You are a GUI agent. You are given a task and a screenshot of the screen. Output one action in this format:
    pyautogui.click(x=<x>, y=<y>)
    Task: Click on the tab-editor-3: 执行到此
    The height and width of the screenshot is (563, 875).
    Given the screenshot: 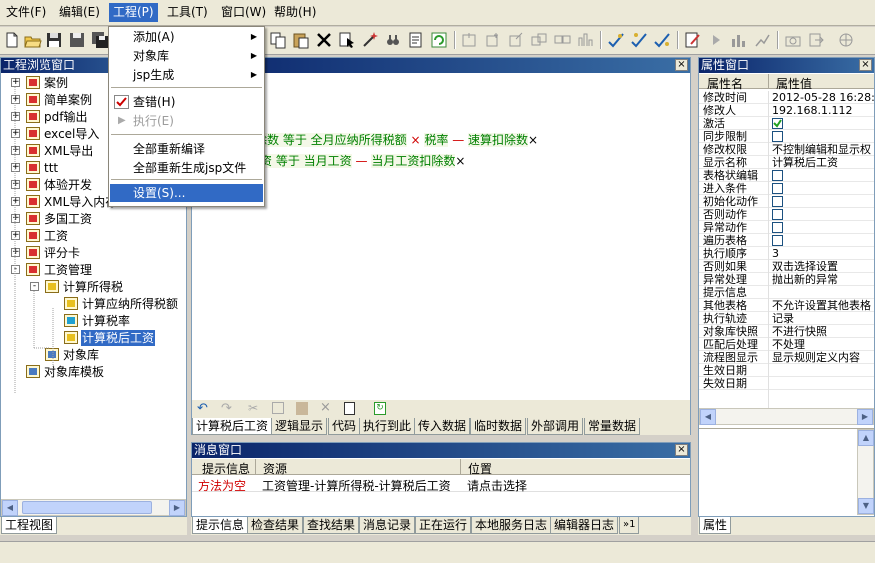 What is the action you would take?
    pyautogui.click(x=387, y=426)
    